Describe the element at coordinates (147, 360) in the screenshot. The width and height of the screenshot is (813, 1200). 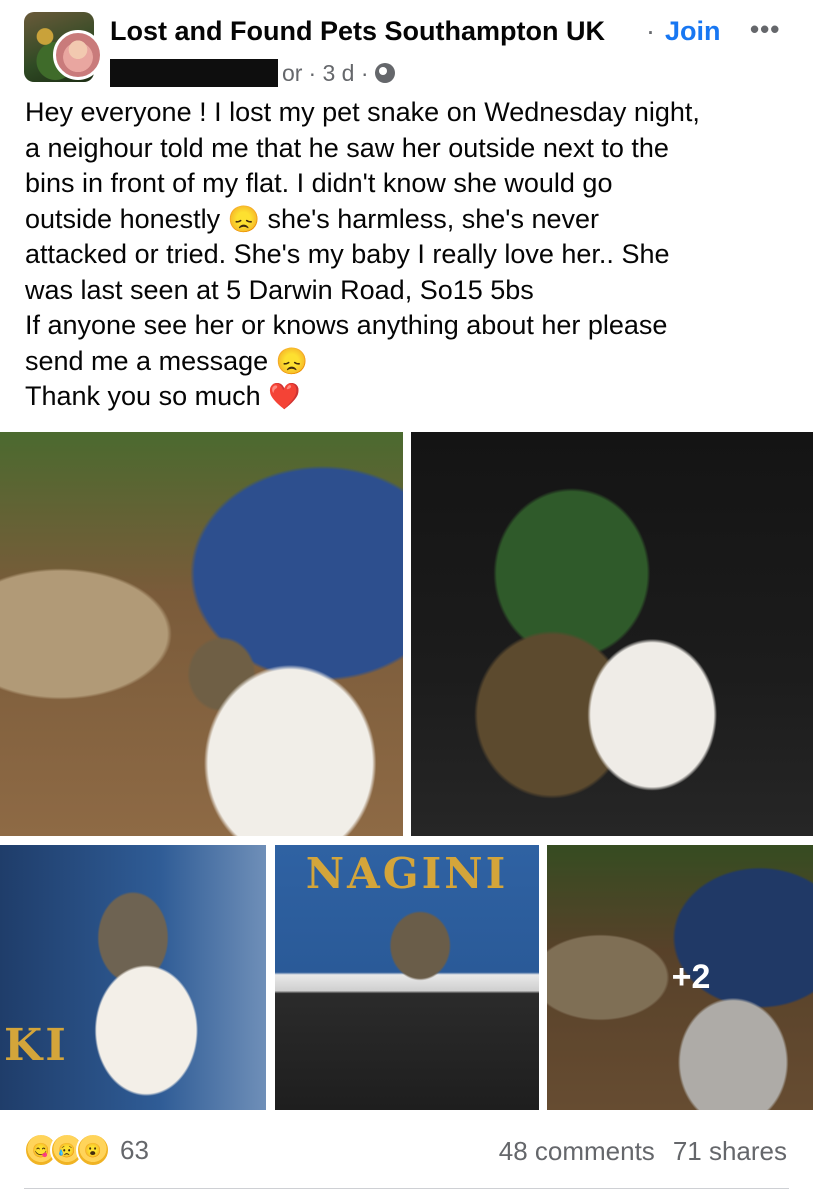
I see `post-line-text: send me a message` at that location.